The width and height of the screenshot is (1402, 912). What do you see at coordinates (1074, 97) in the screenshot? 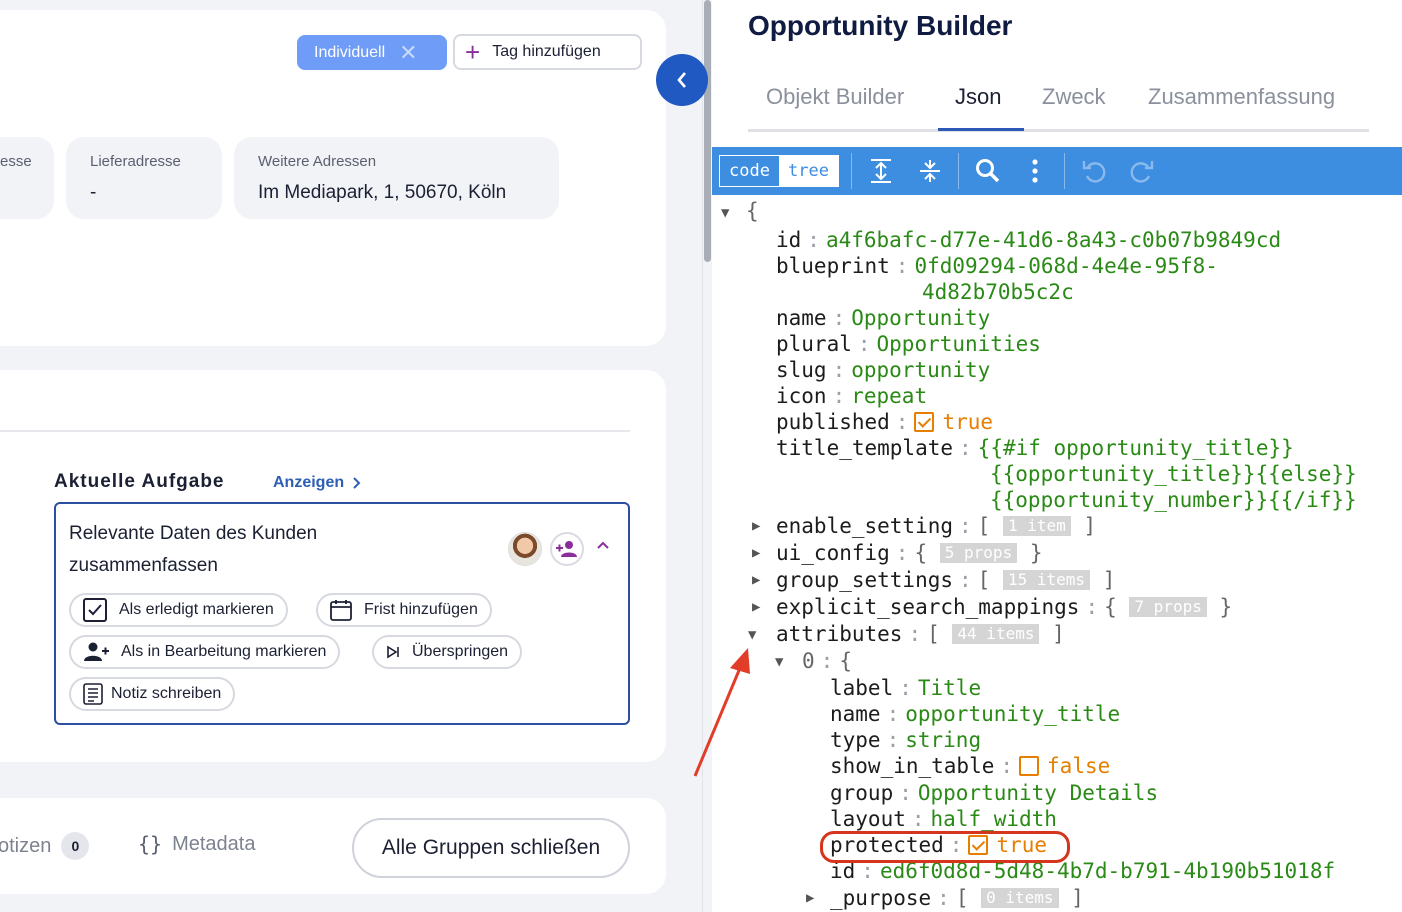
I see `tab-purpose: Zweck` at bounding box center [1074, 97].